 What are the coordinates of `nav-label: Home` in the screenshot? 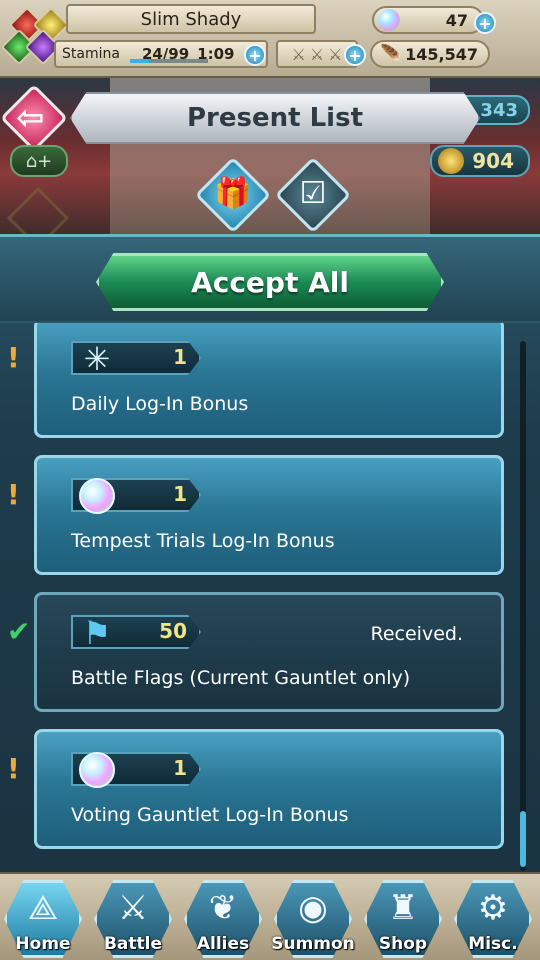 It's located at (43, 944).